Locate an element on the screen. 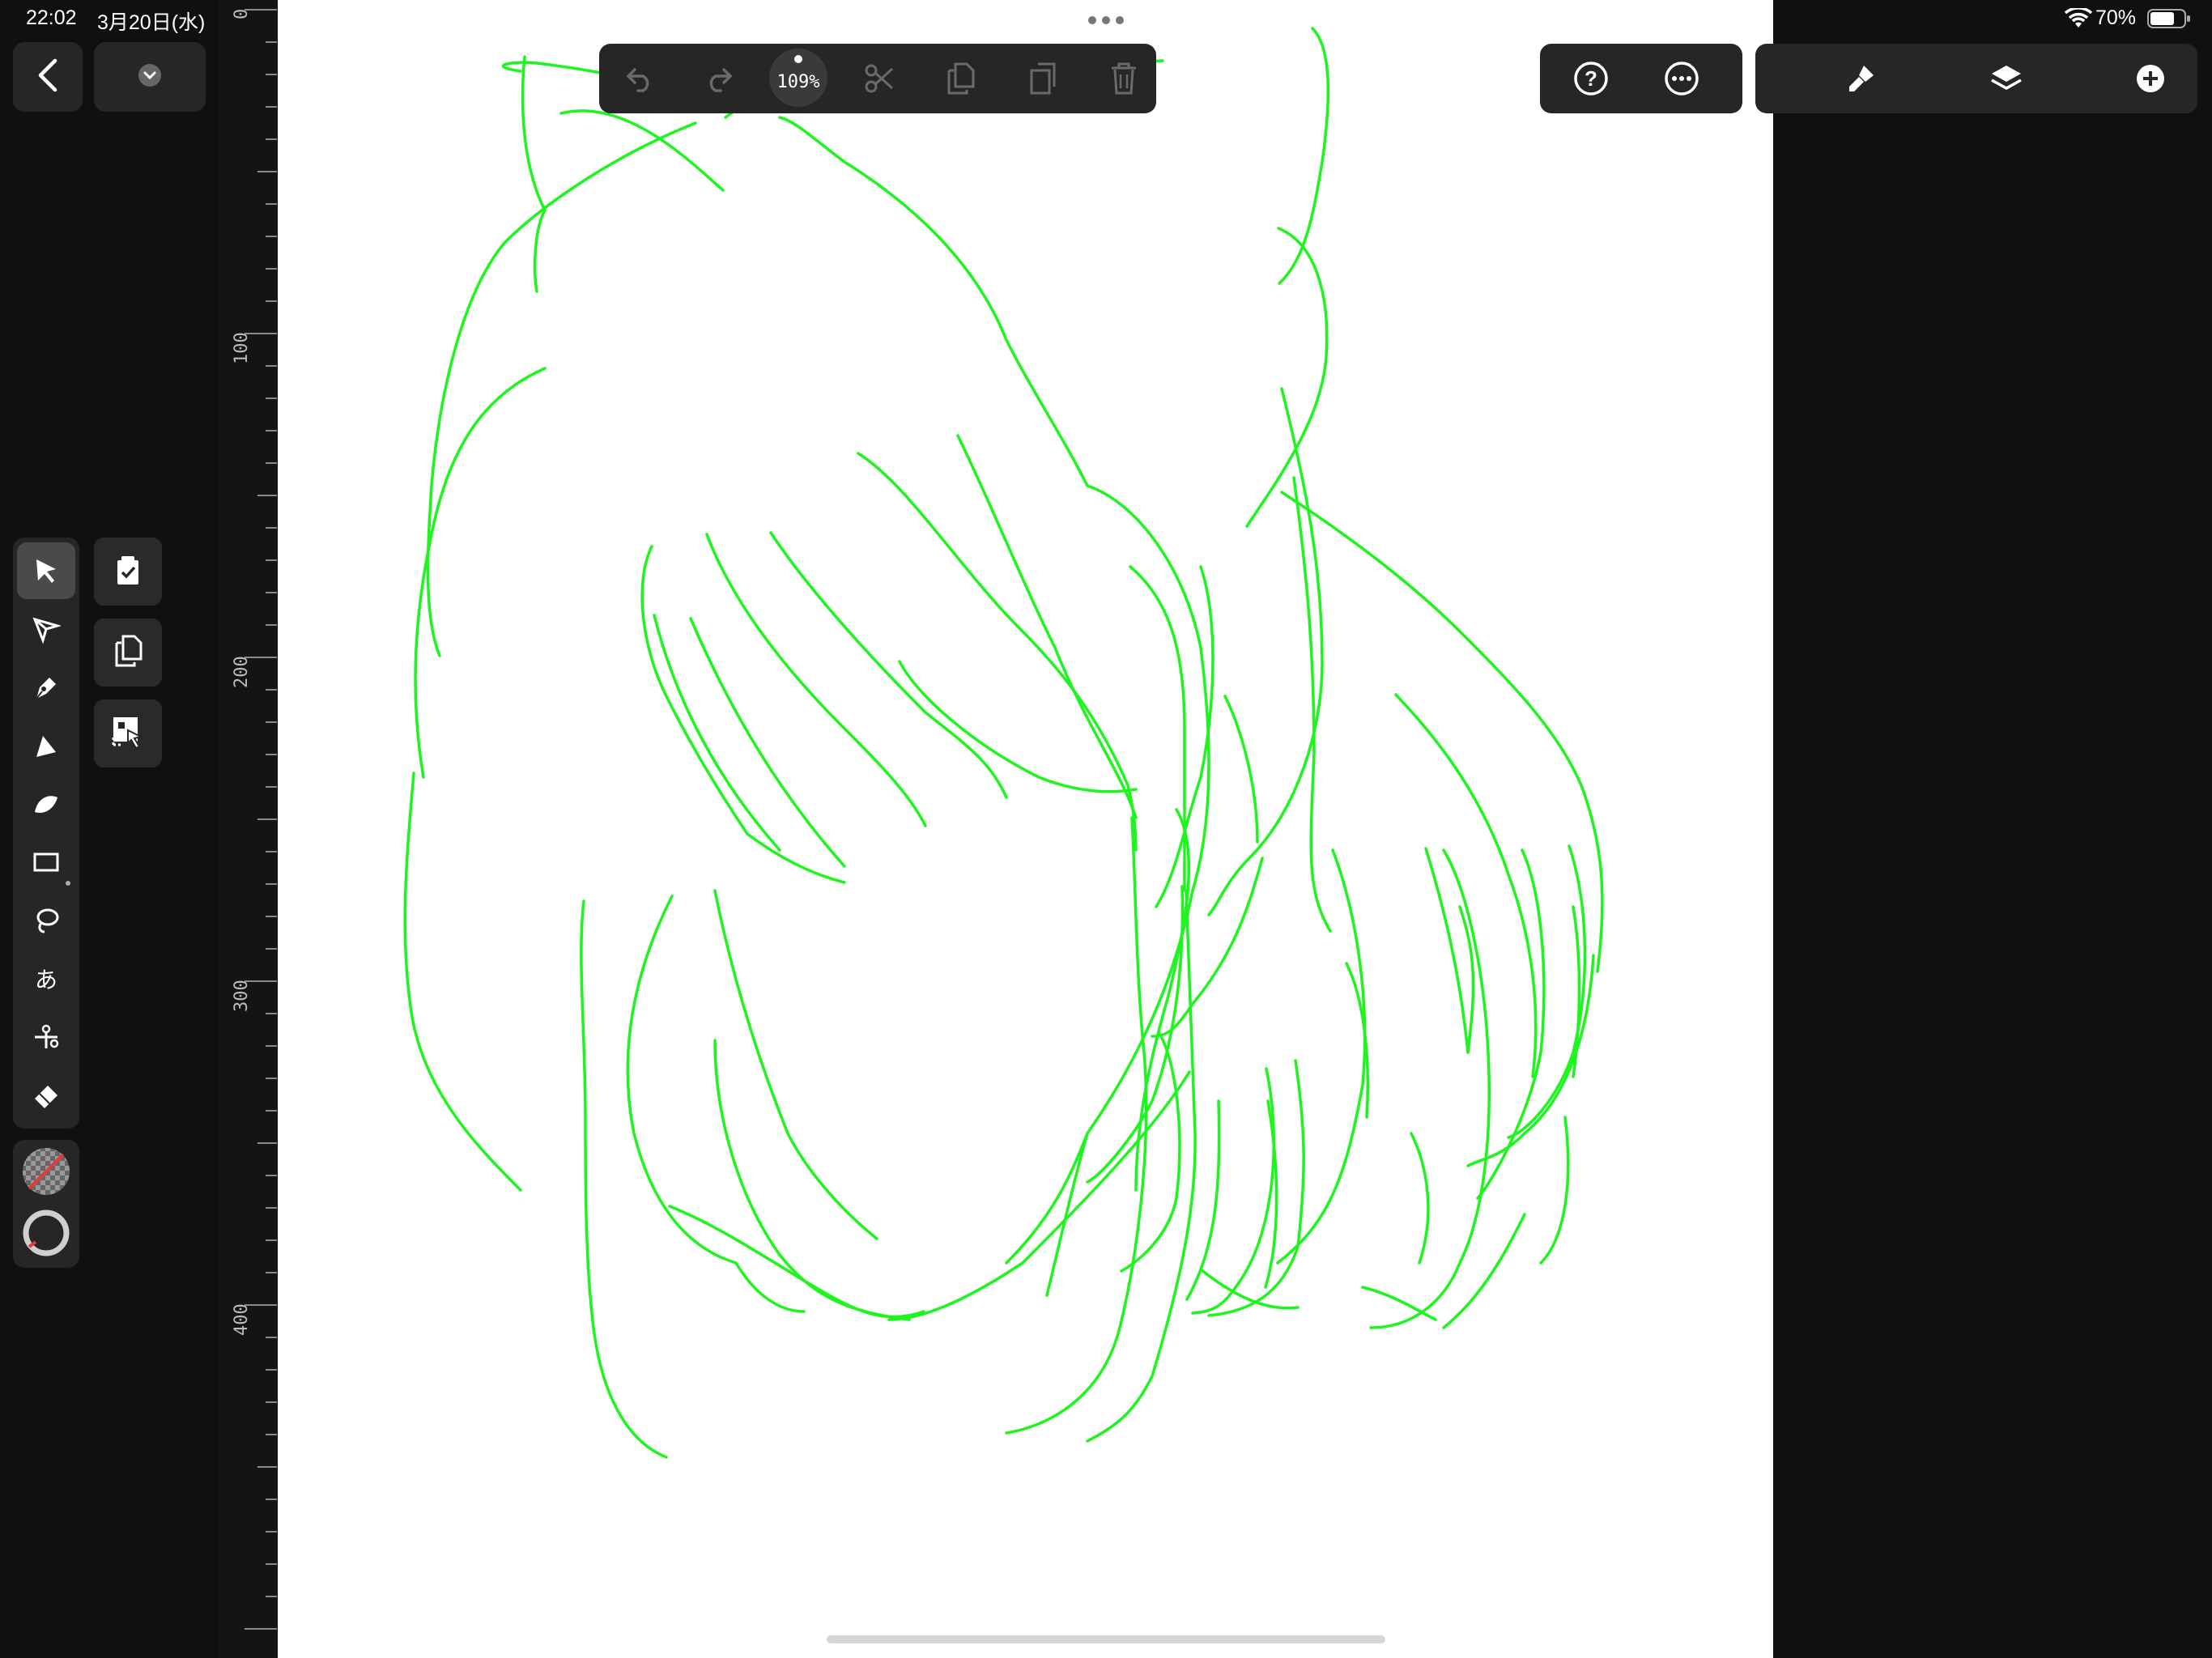  zoom-level: 109% is located at coordinates (798, 81).